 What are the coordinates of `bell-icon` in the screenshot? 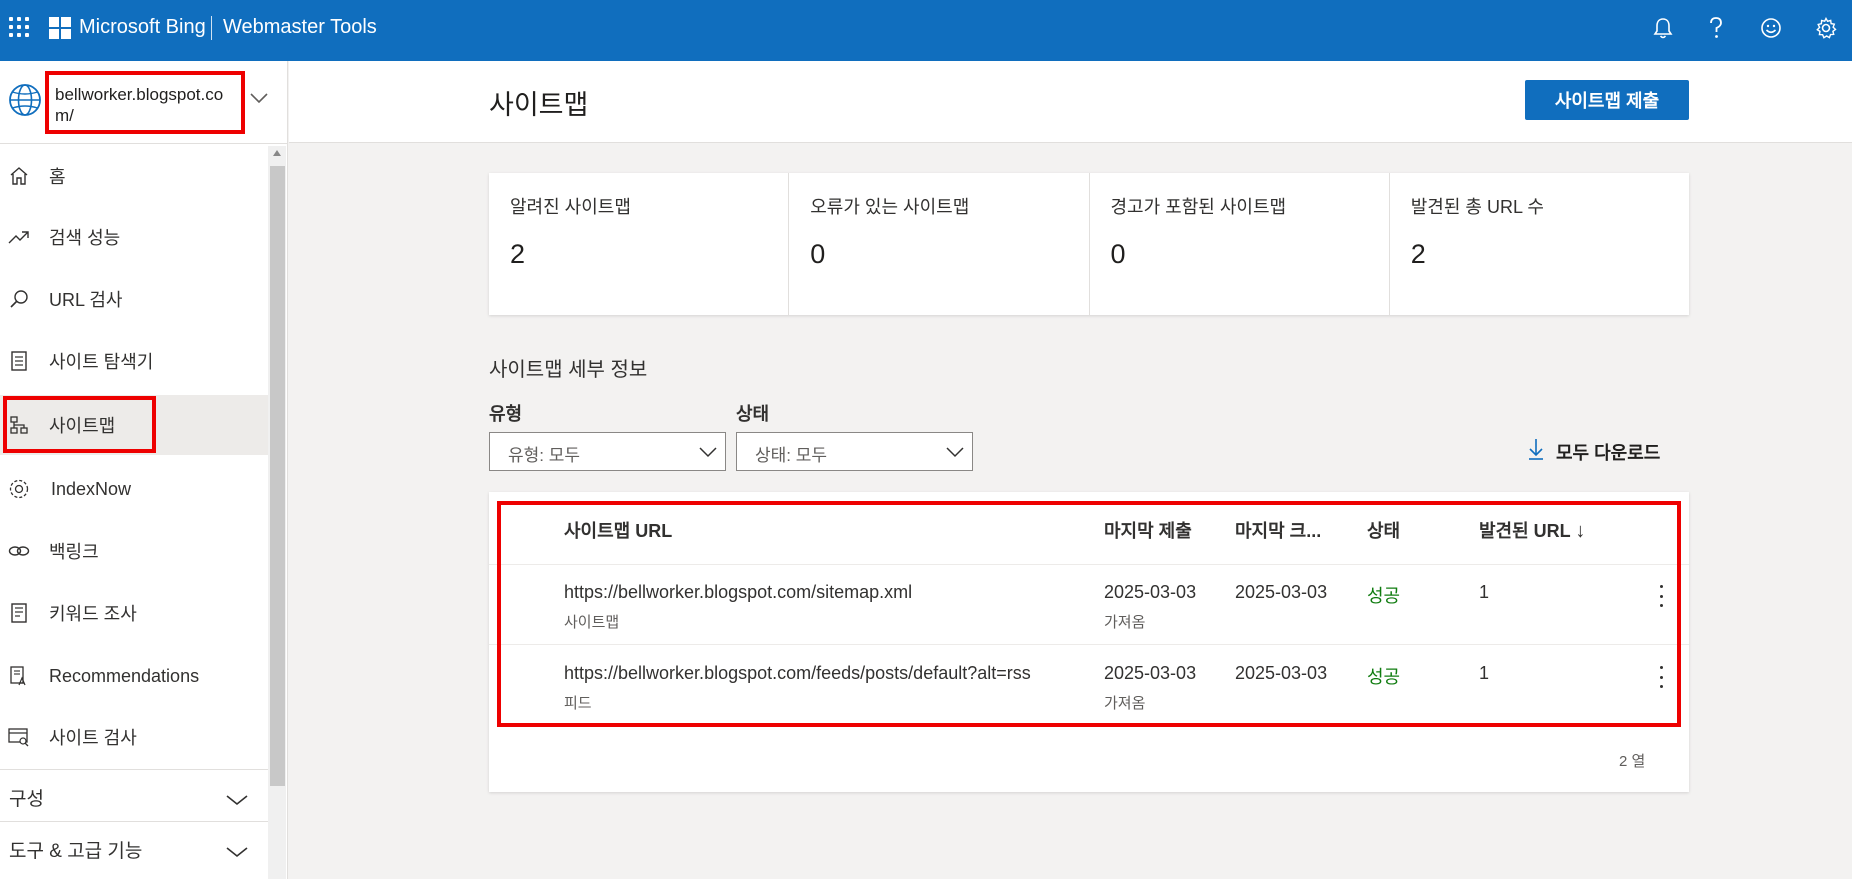 It's located at (1663, 28).